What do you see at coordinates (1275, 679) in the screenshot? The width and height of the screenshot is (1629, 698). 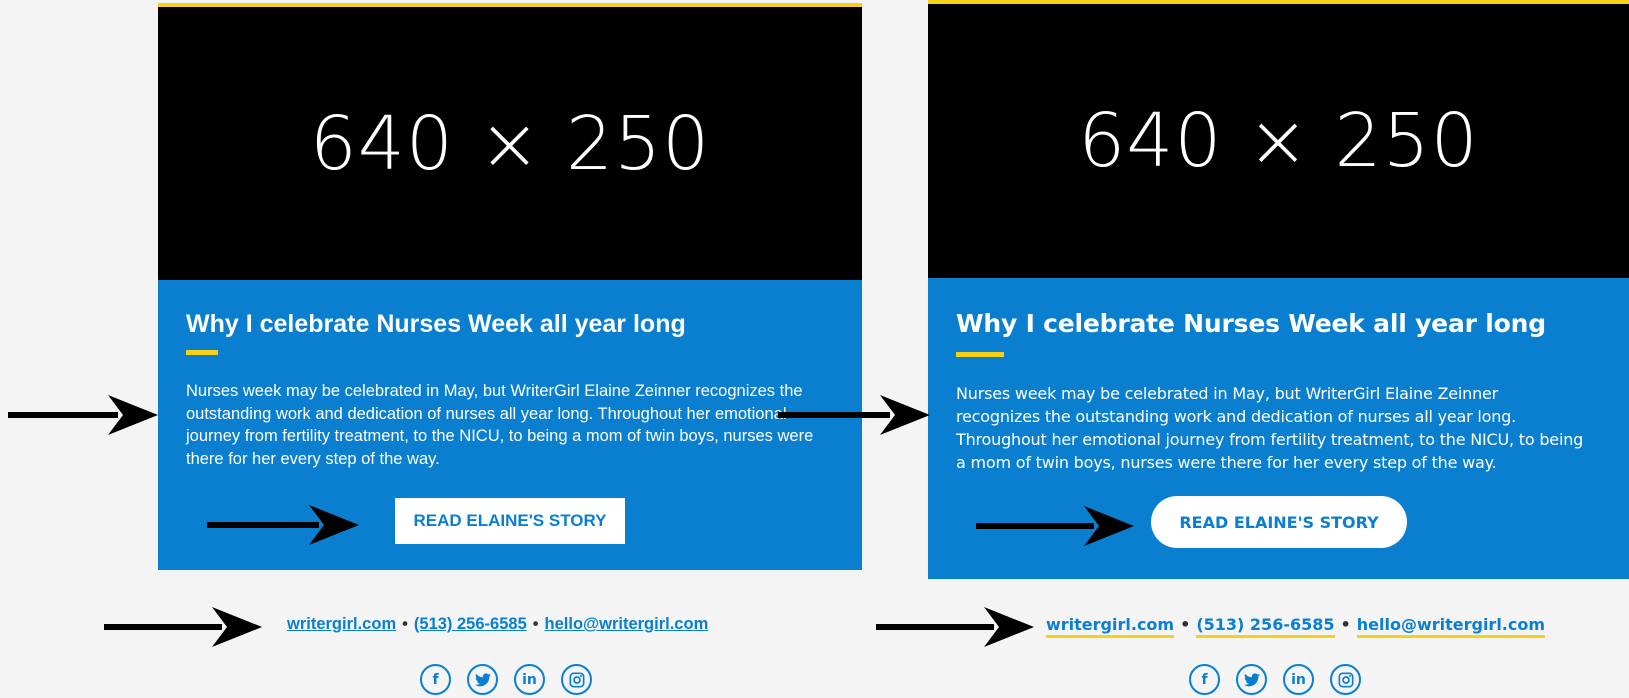 I see `social-icons-right: f in` at bounding box center [1275, 679].